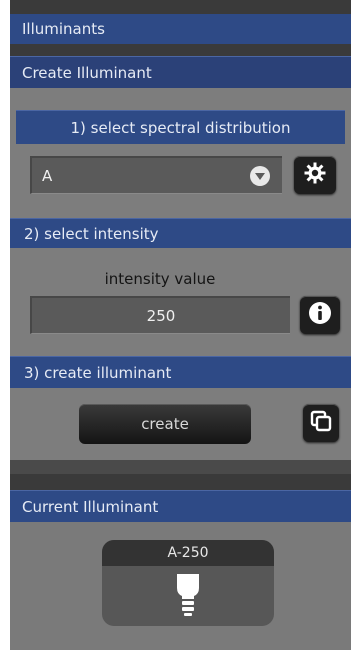  I want to click on step3-label: 3) create illuminant, so click(98, 373).